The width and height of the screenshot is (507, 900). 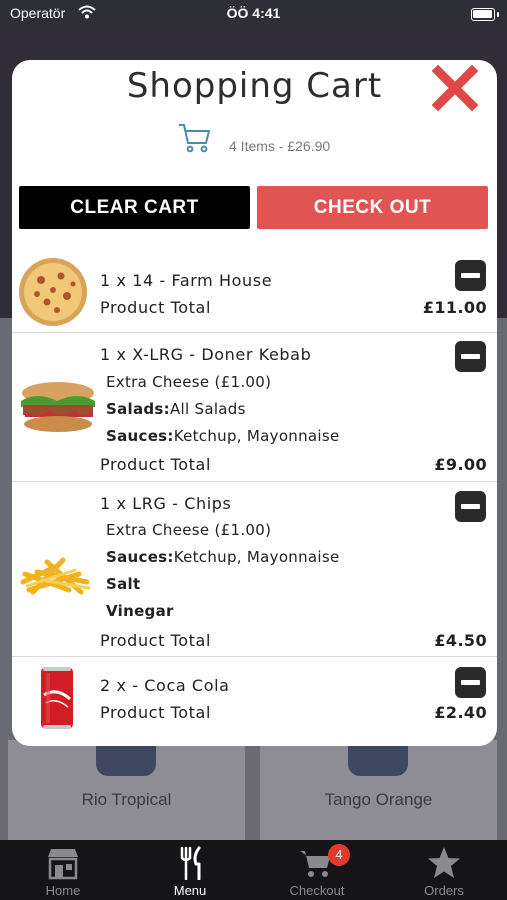 What do you see at coordinates (186, 280) in the screenshot?
I see `item-title: 1 x 14 - Farm House` at bounding box center [186, 280].